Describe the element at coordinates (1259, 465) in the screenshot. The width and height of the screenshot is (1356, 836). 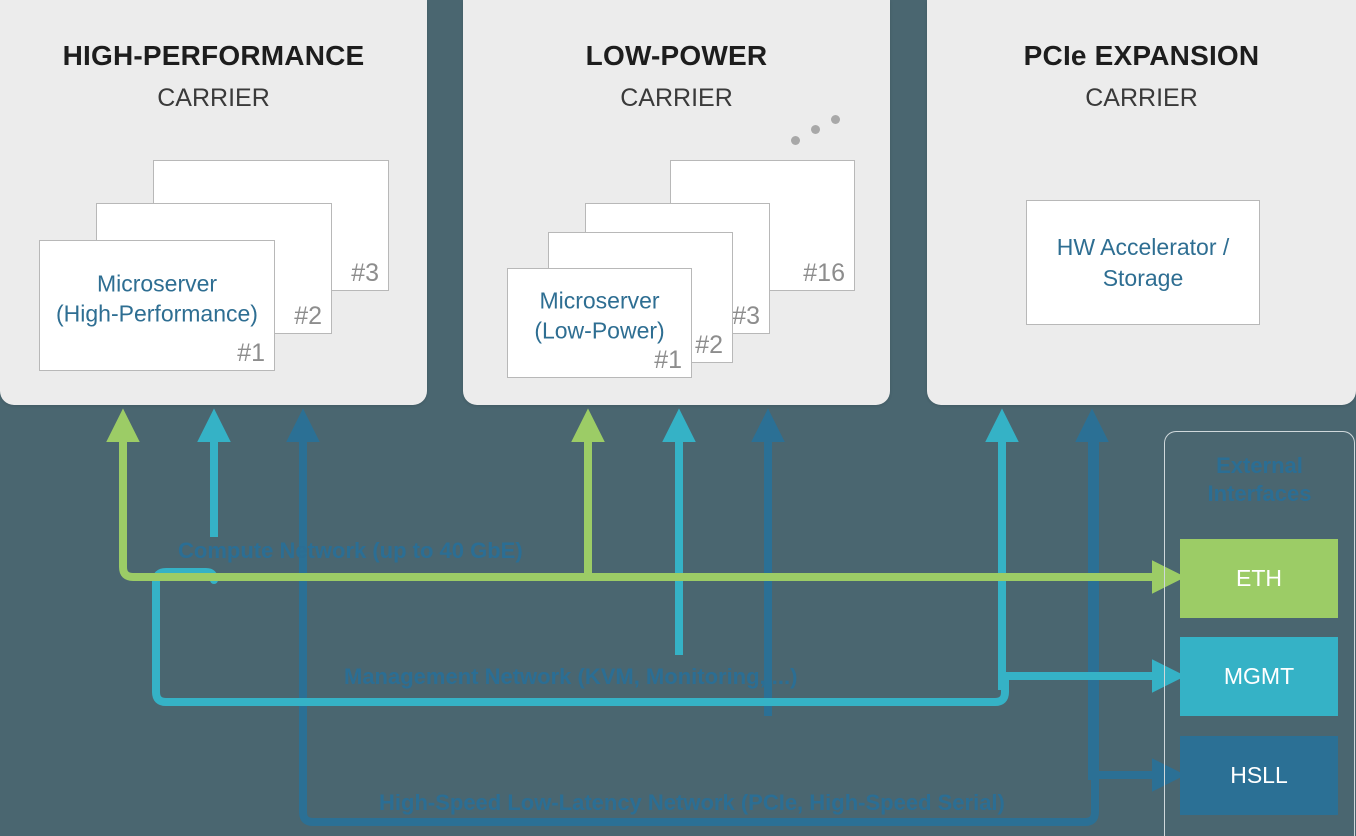
I see `external-interfaces-title-line1: External` at that location.